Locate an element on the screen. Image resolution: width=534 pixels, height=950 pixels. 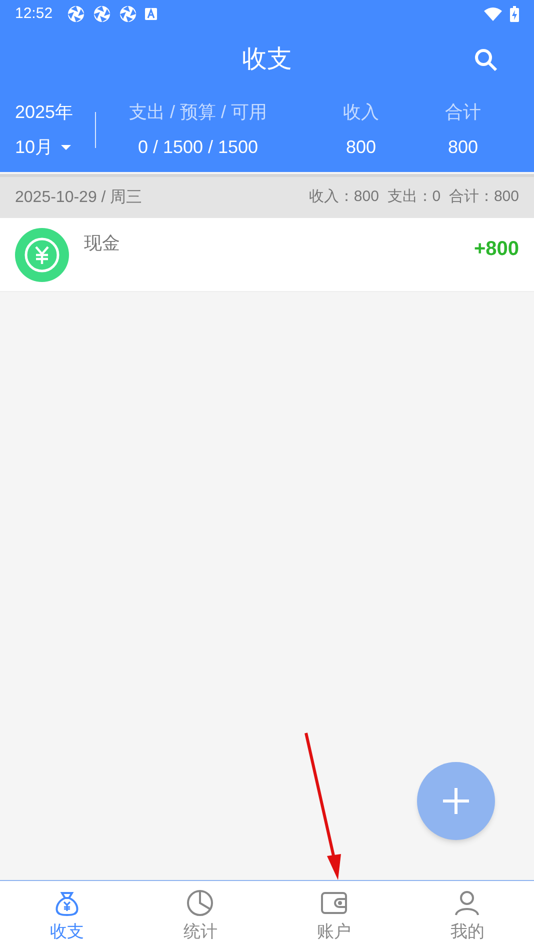
plus-icon is located at coordinates (456, 801).